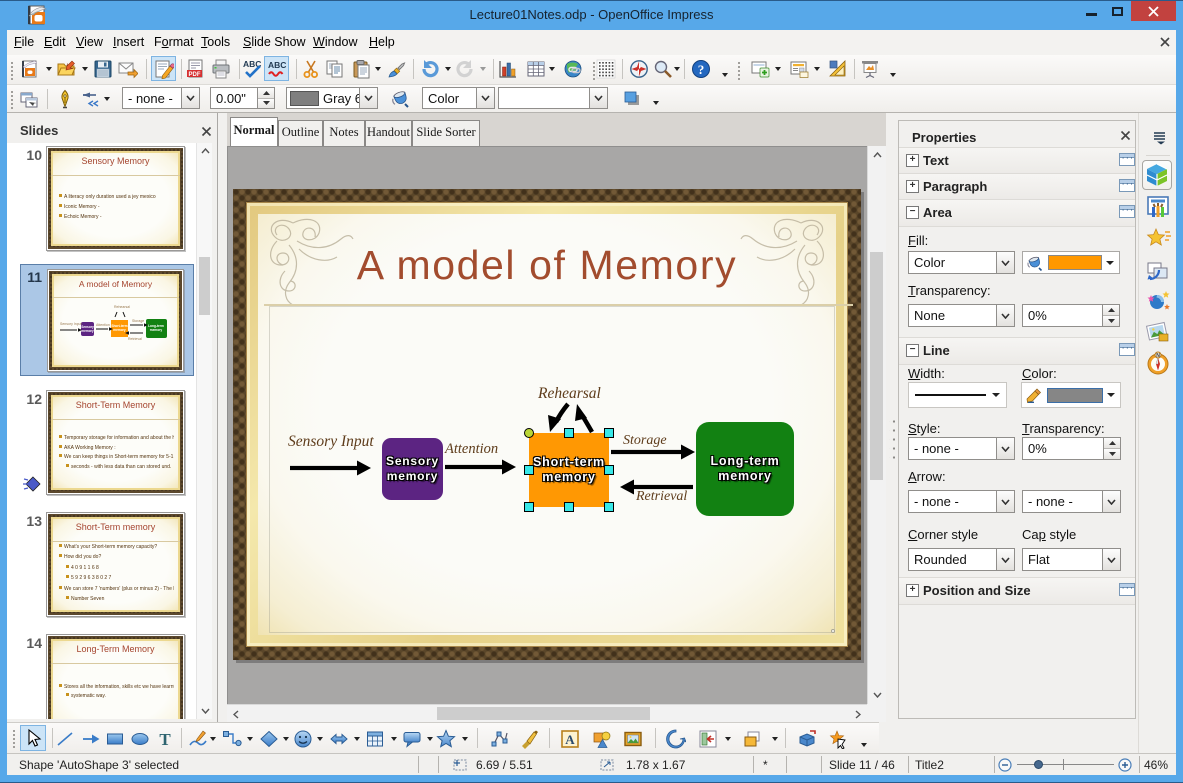 Image resolution: width=1183 pixels, height=783 pixels. What do you see at coordinates (277, 65) in the screenshot?
I see `svg-text: ABC` at bounding box center [277, 65].